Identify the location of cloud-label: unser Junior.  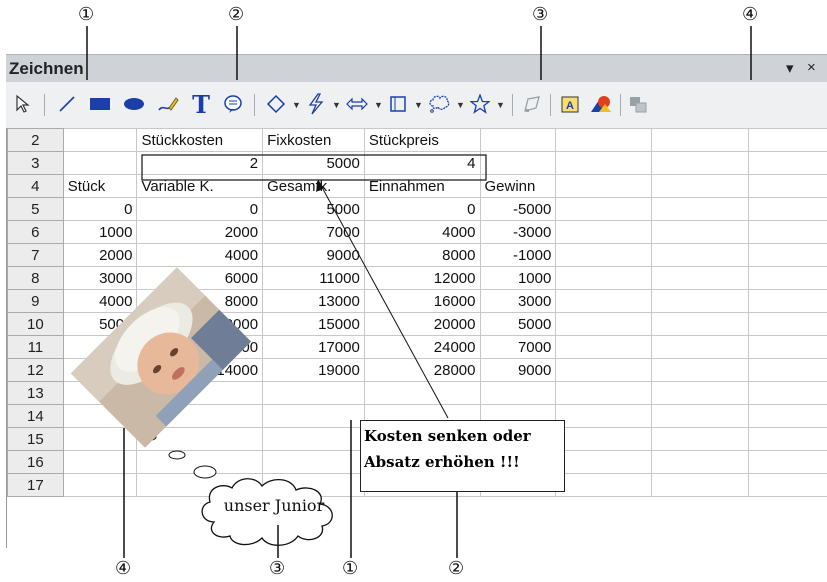
(274, 505).